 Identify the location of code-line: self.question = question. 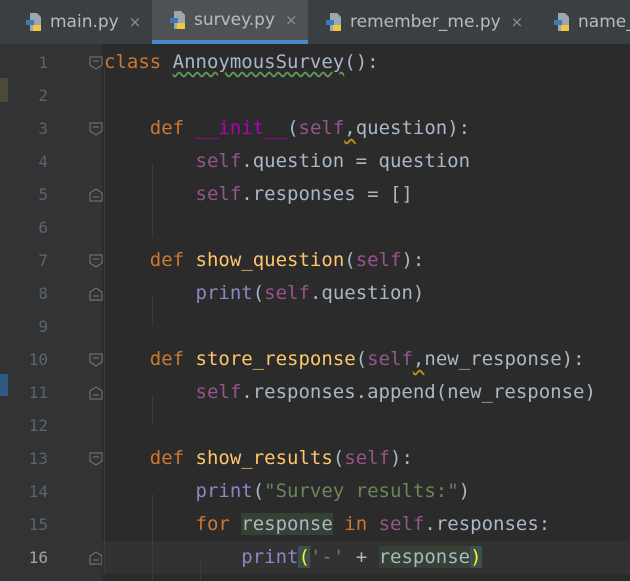
(287, 161).